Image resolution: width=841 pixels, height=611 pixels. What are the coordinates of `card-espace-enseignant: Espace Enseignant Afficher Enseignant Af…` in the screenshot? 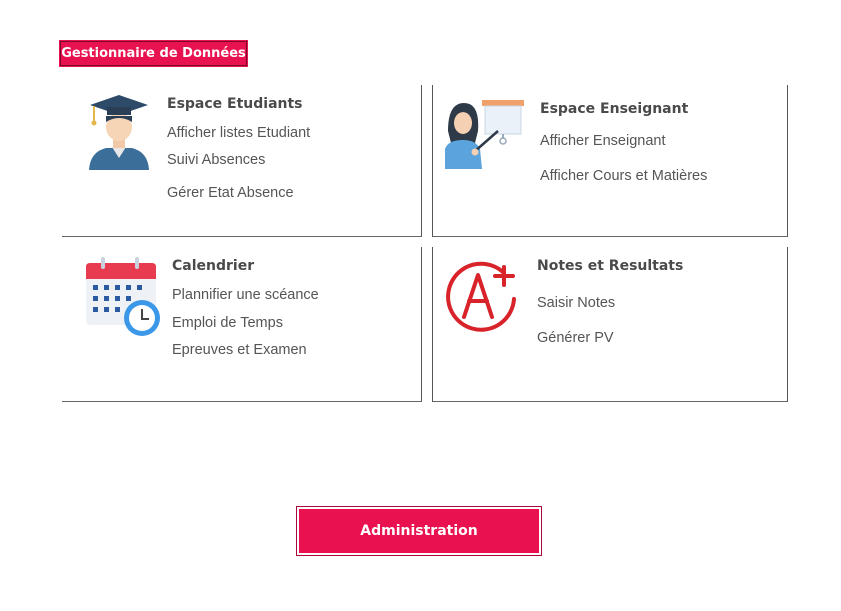 It's located at (610, 161).